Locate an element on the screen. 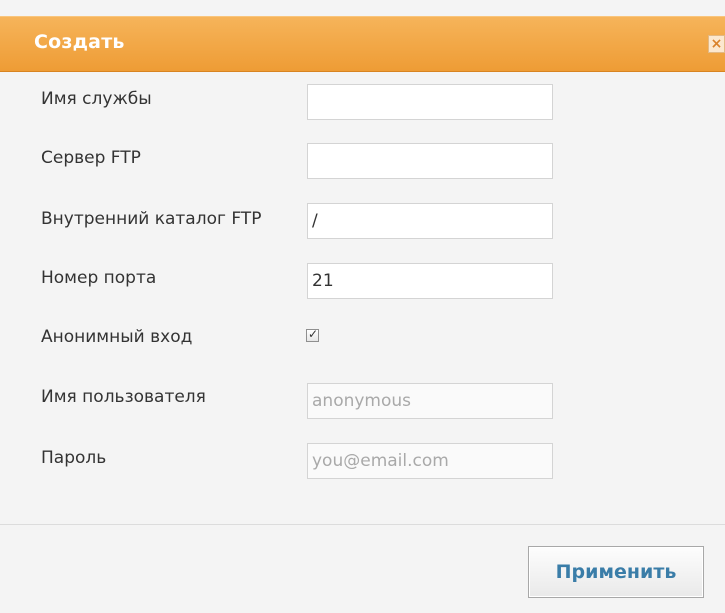 Image resolution: width=725 pixels, height=613 pixels. port-number-input is located at coordinates (430, 281).